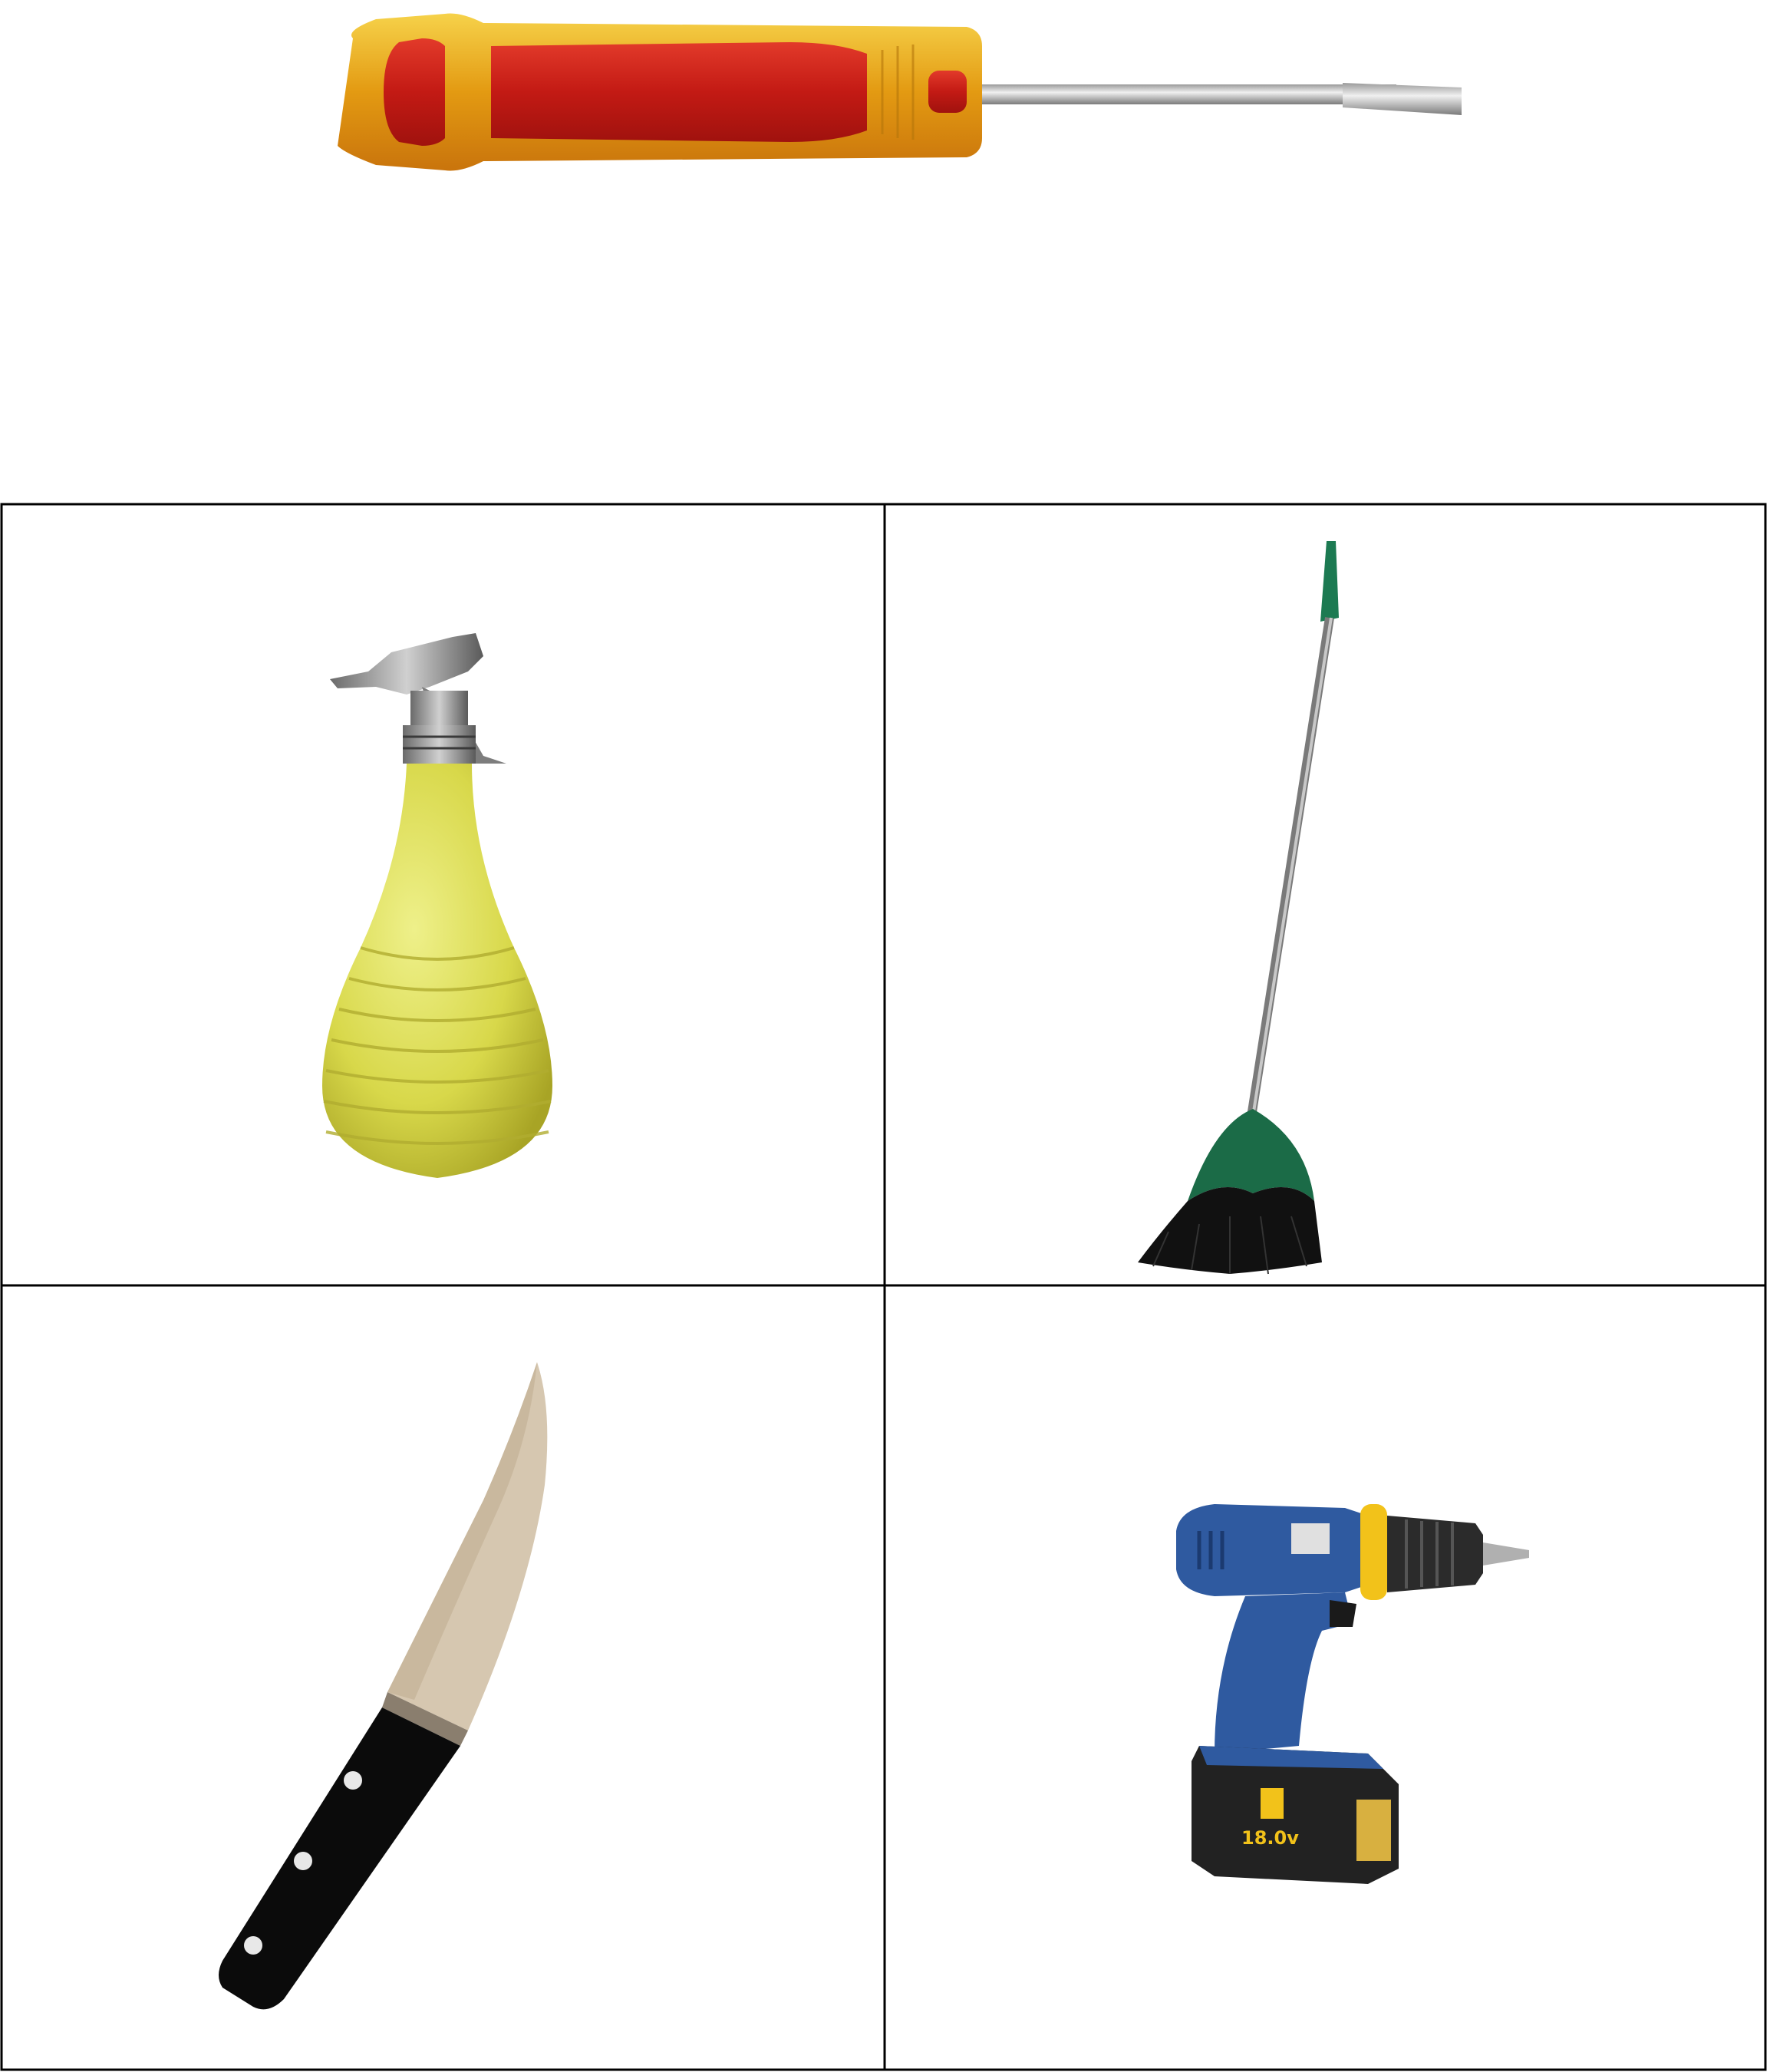  What do you see at coordinates (1238, 908) in the screenshot?
I see `broom-icon` at bounding box center [1238, 908].